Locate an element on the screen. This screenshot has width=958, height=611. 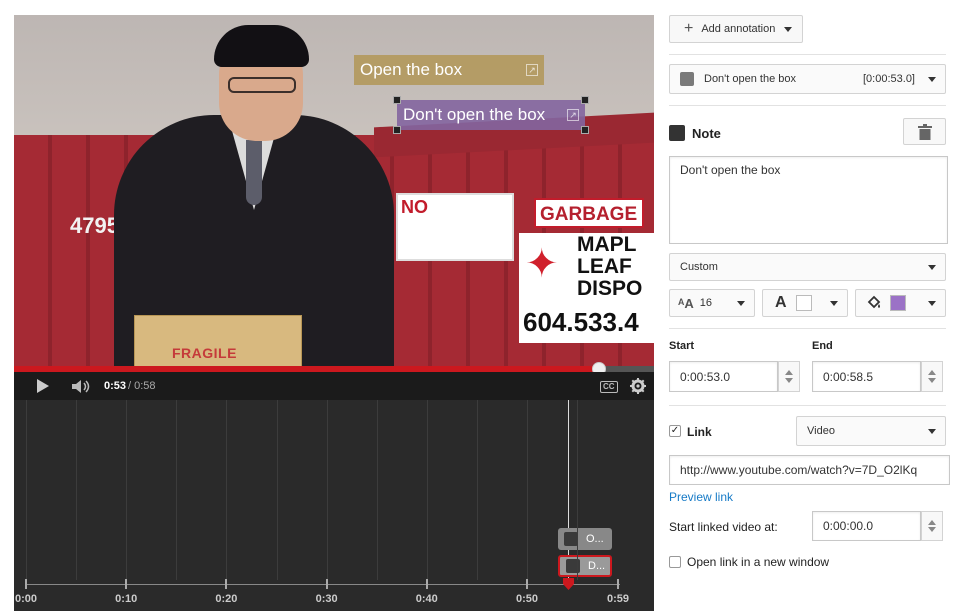
trash-icon is located at coordinates (924, 131).